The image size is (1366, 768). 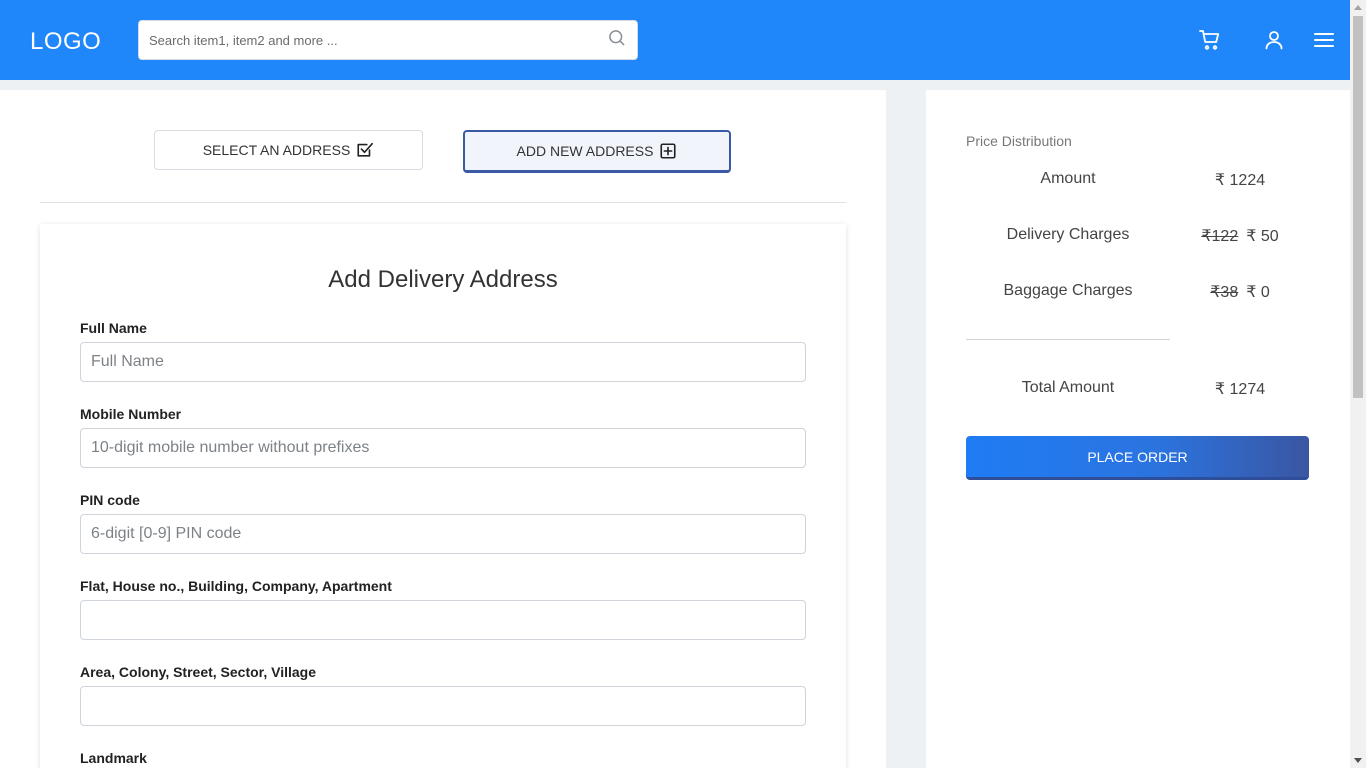 I want to click on landmark-label: Landmark, so click(x=113, y=758).